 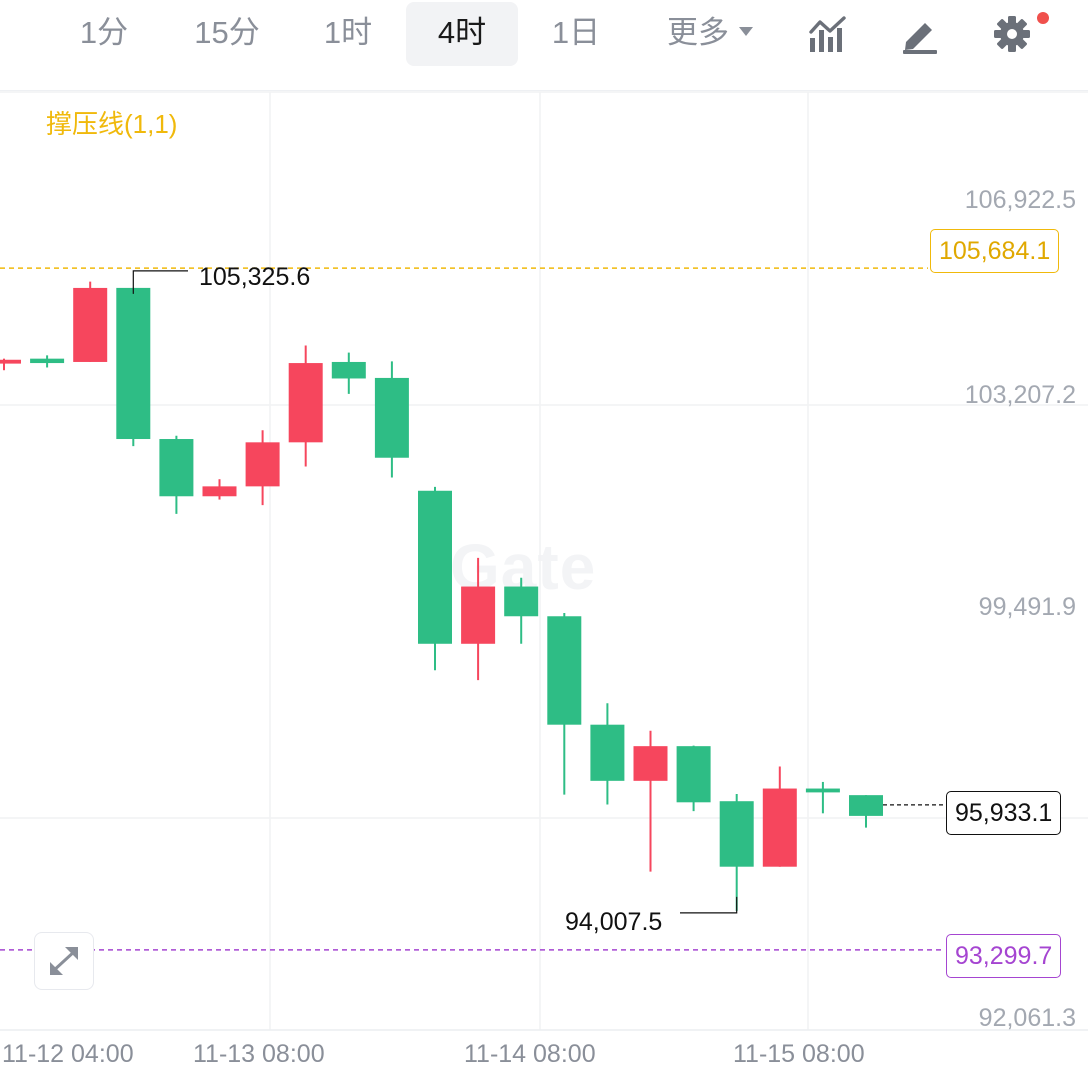 What do you see at coordinates (709, 905) in the screenshot?
I see `low-leader-line` at bounding box center [709, 905].